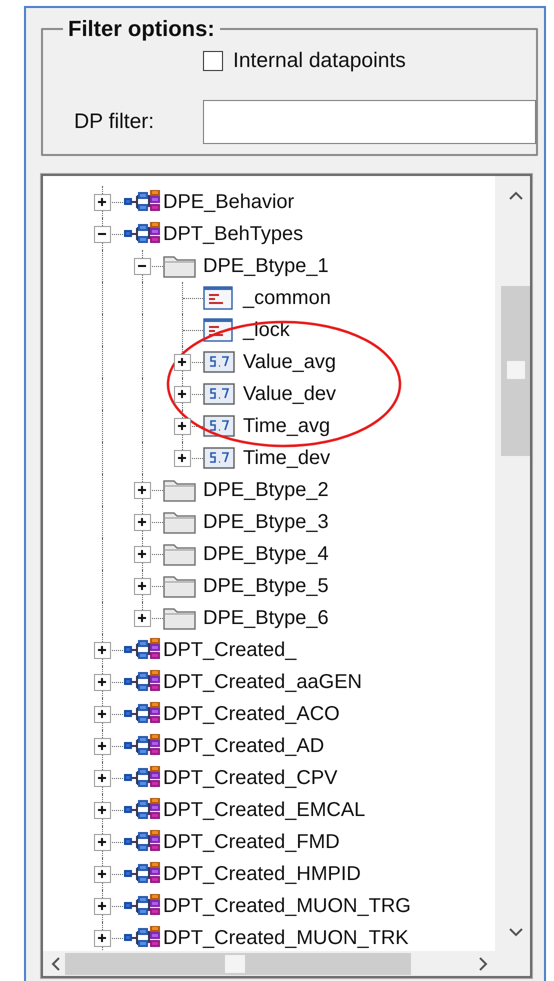 This screenshot has width=554, height=981. What do you see at coordinates (266, 618) in the screenshot?
I see `tree-item-label: DPE_Btype_6` at bounding box center [266, 618].